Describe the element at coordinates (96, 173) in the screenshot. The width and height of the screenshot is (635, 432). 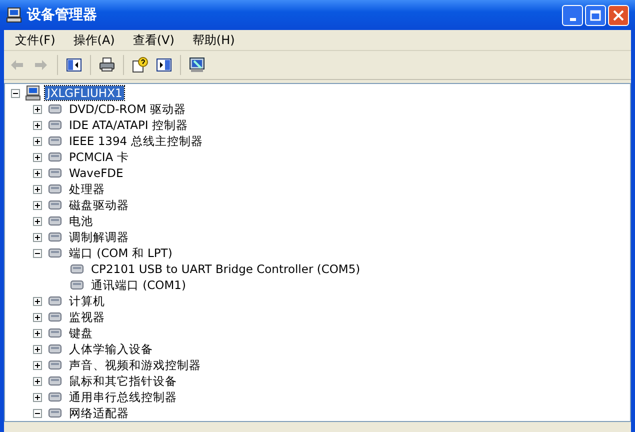
I see `tree-item: WaveFDE` at that location.